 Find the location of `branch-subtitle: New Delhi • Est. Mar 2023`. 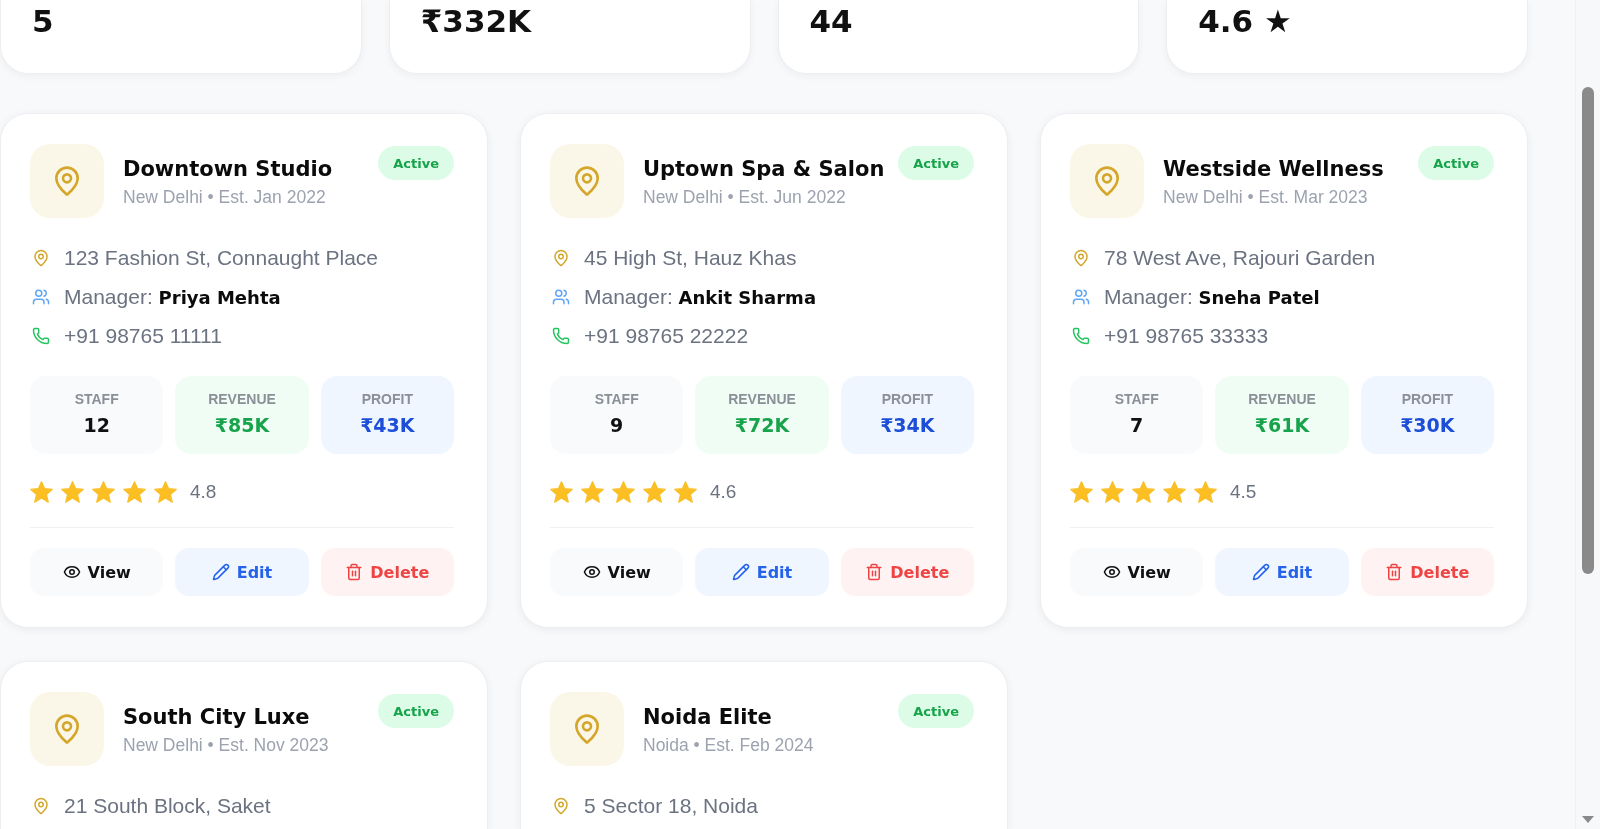

branch-subtitle: New Delhi • Est. Mar 2023 is located at coordinates (1266, 197).